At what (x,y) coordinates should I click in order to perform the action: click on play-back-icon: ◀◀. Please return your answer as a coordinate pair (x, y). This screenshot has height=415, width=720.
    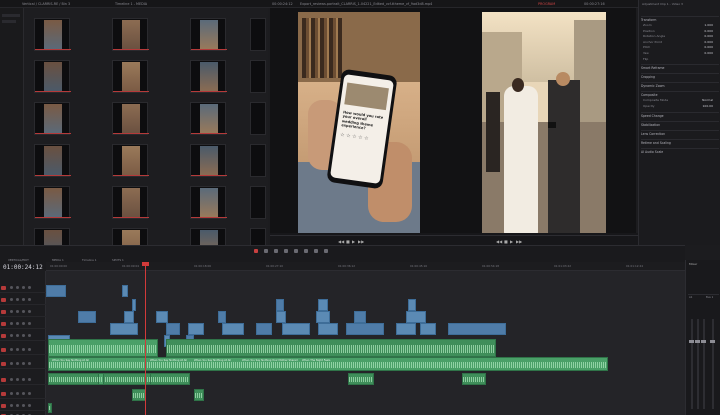
    Looking at the image, I should click on (341, 241).